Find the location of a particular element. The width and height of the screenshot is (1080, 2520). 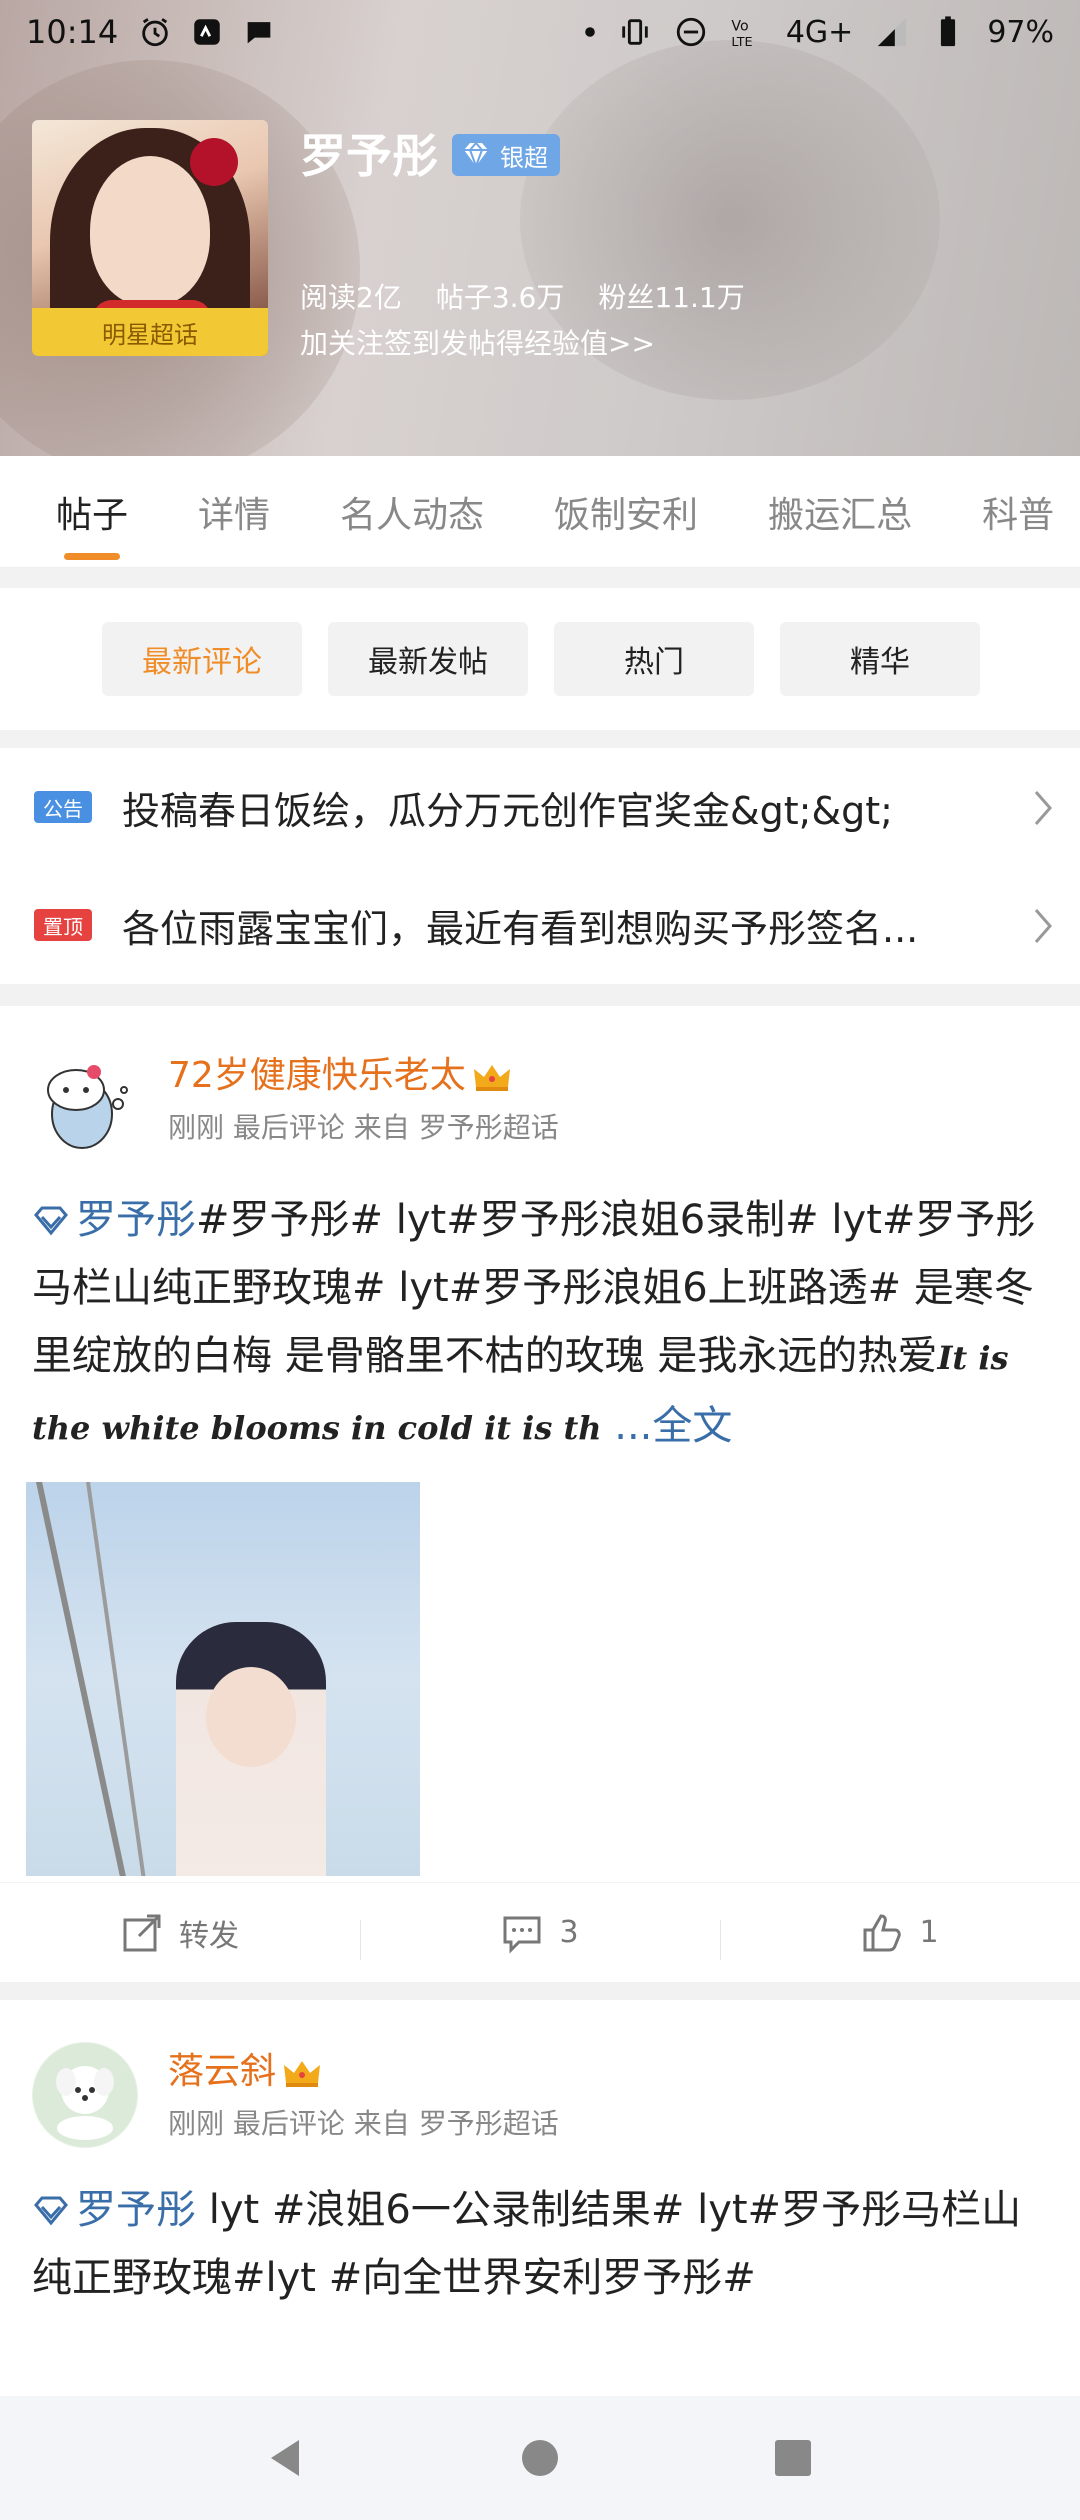

thumbs-up-icon is located at coordinates (882, 1932).